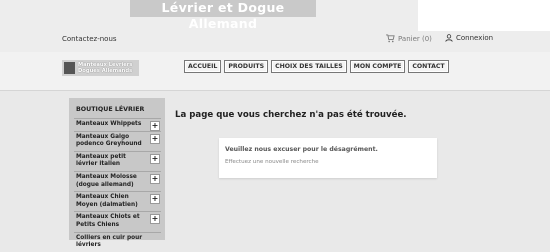 The height and width of the screenshot is (252, 550). What do you see at coordinates (107, 201) in the screenshot?
I see `sidebar-item-label: Manteaux Chien Moyen (dalmatien)` at bounding box center [107, 201].